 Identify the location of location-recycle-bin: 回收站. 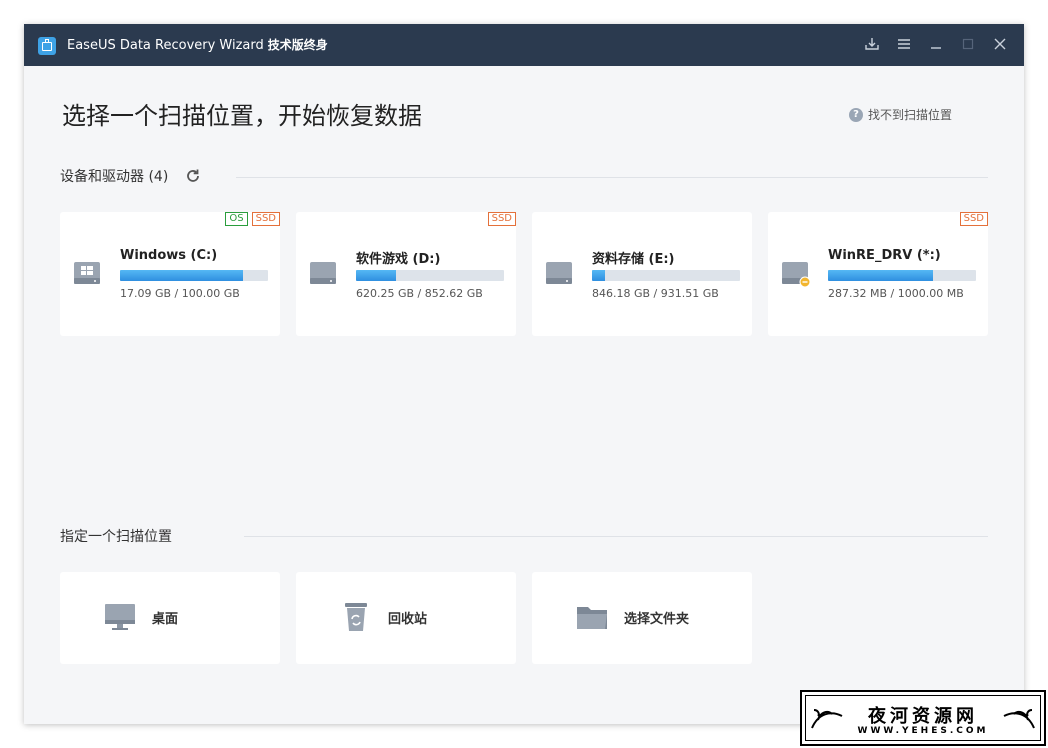
(406, 618).